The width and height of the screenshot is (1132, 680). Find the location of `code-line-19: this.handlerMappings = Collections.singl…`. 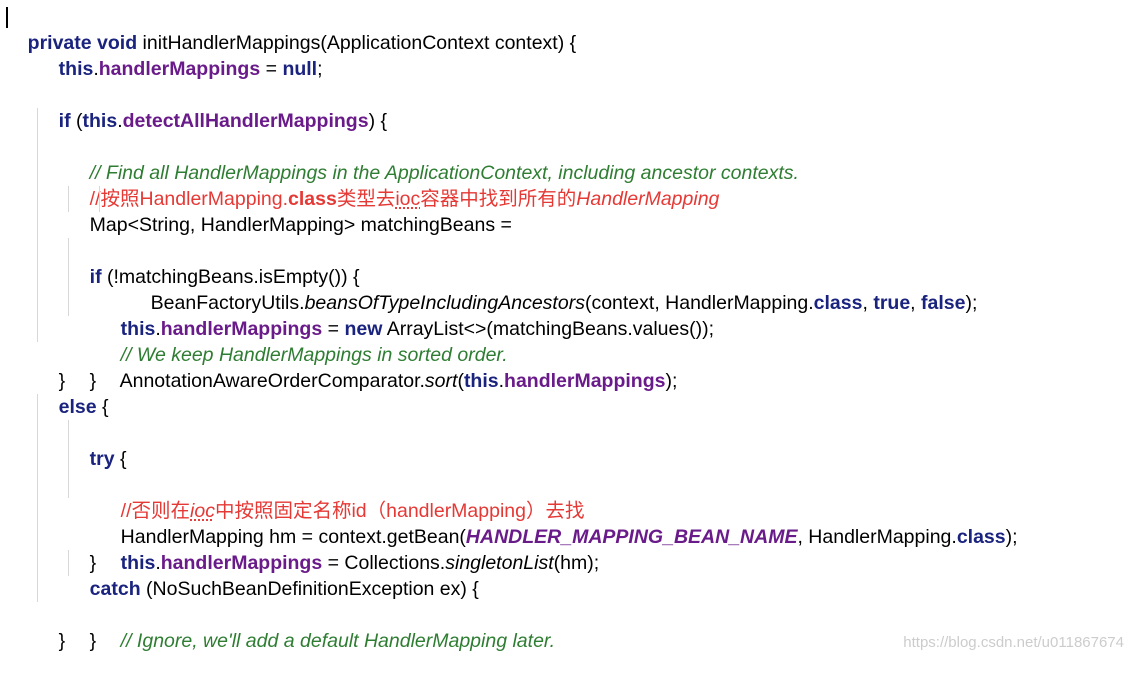

code-line-19: this.handlerMappings = Collections.singl… is located at coordinates (567, 523).